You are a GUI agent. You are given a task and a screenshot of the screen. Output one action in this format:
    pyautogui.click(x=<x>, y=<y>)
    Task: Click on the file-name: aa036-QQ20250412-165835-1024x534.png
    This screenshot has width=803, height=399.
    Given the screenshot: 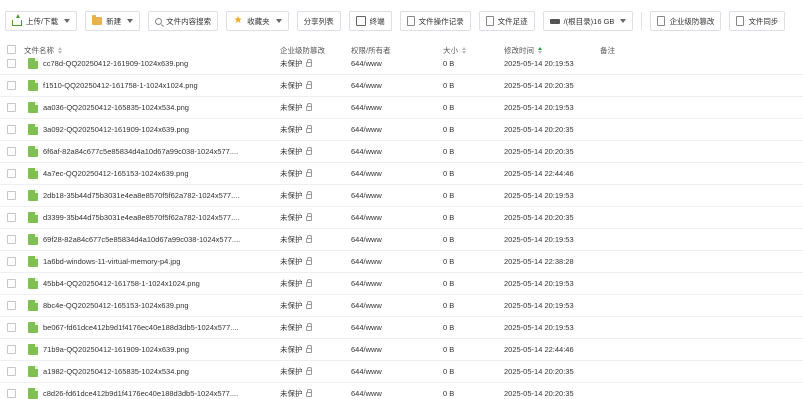 What is the action you would take?
    pyautogui.click(x=116, y=107)
    